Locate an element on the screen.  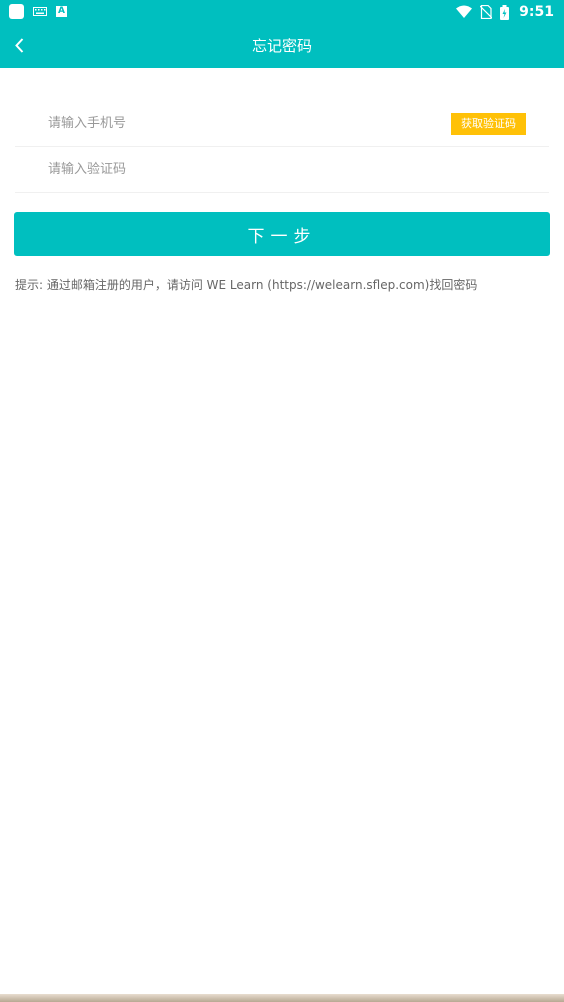
a-icon: A is located at coordinates (61, 11).